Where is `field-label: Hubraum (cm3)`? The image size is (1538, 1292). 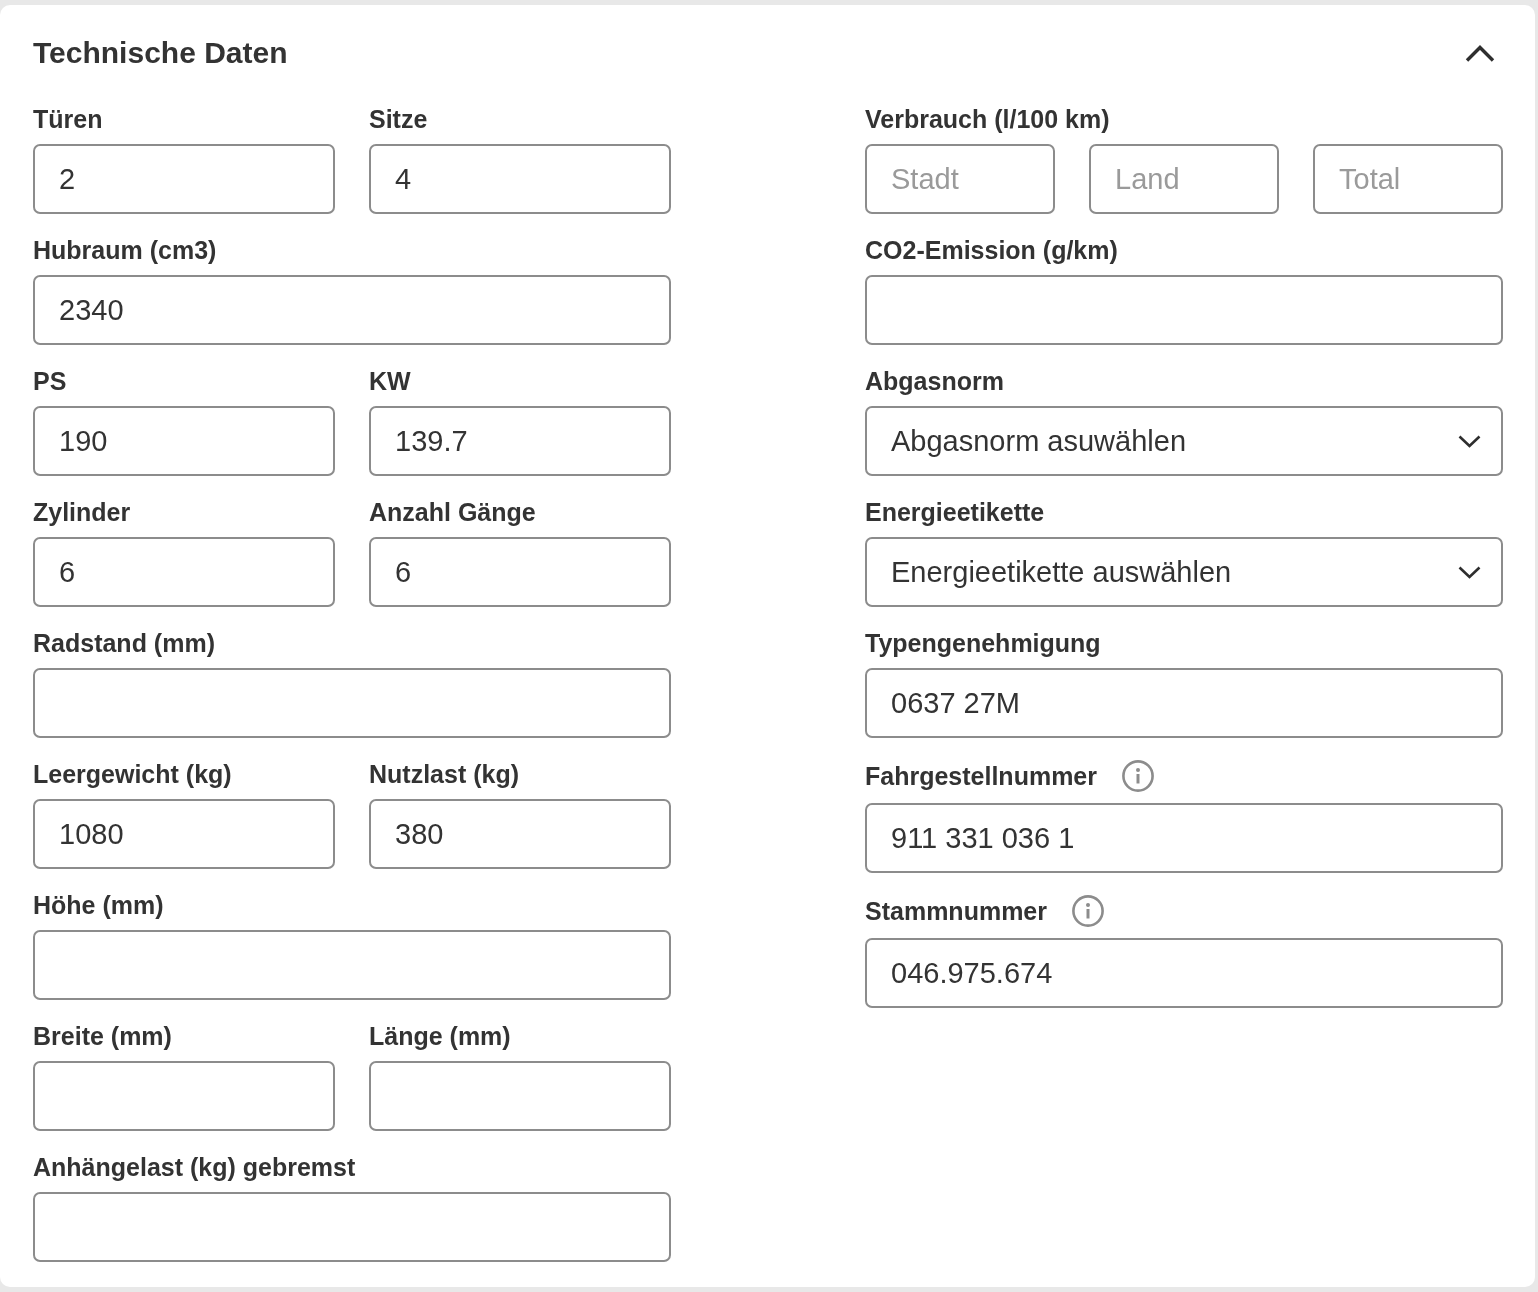 field-label: Hubraum (cm3) is located at coordinates (125, 250).